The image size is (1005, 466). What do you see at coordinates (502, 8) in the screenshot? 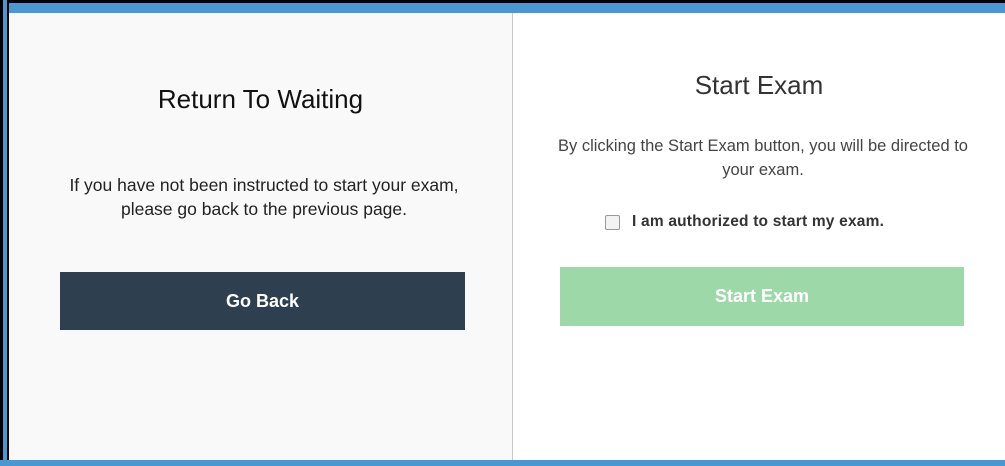
I see `frame-top-accent` at bounding box center [502, 8].